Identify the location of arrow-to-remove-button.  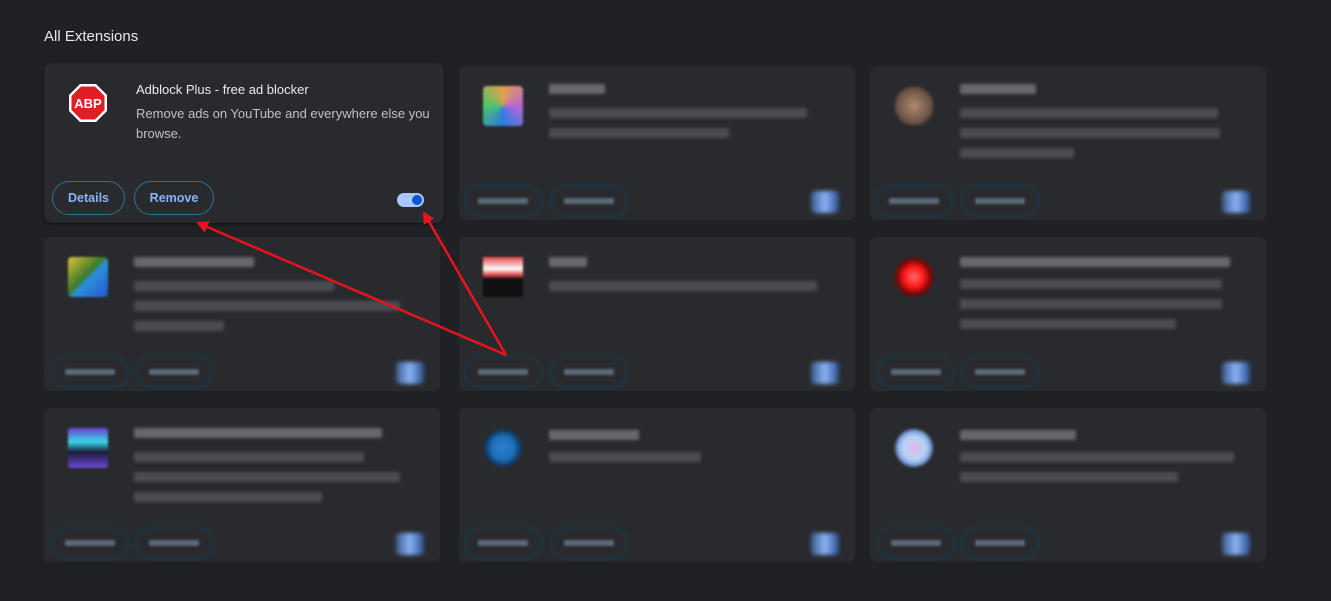
(351, 289).